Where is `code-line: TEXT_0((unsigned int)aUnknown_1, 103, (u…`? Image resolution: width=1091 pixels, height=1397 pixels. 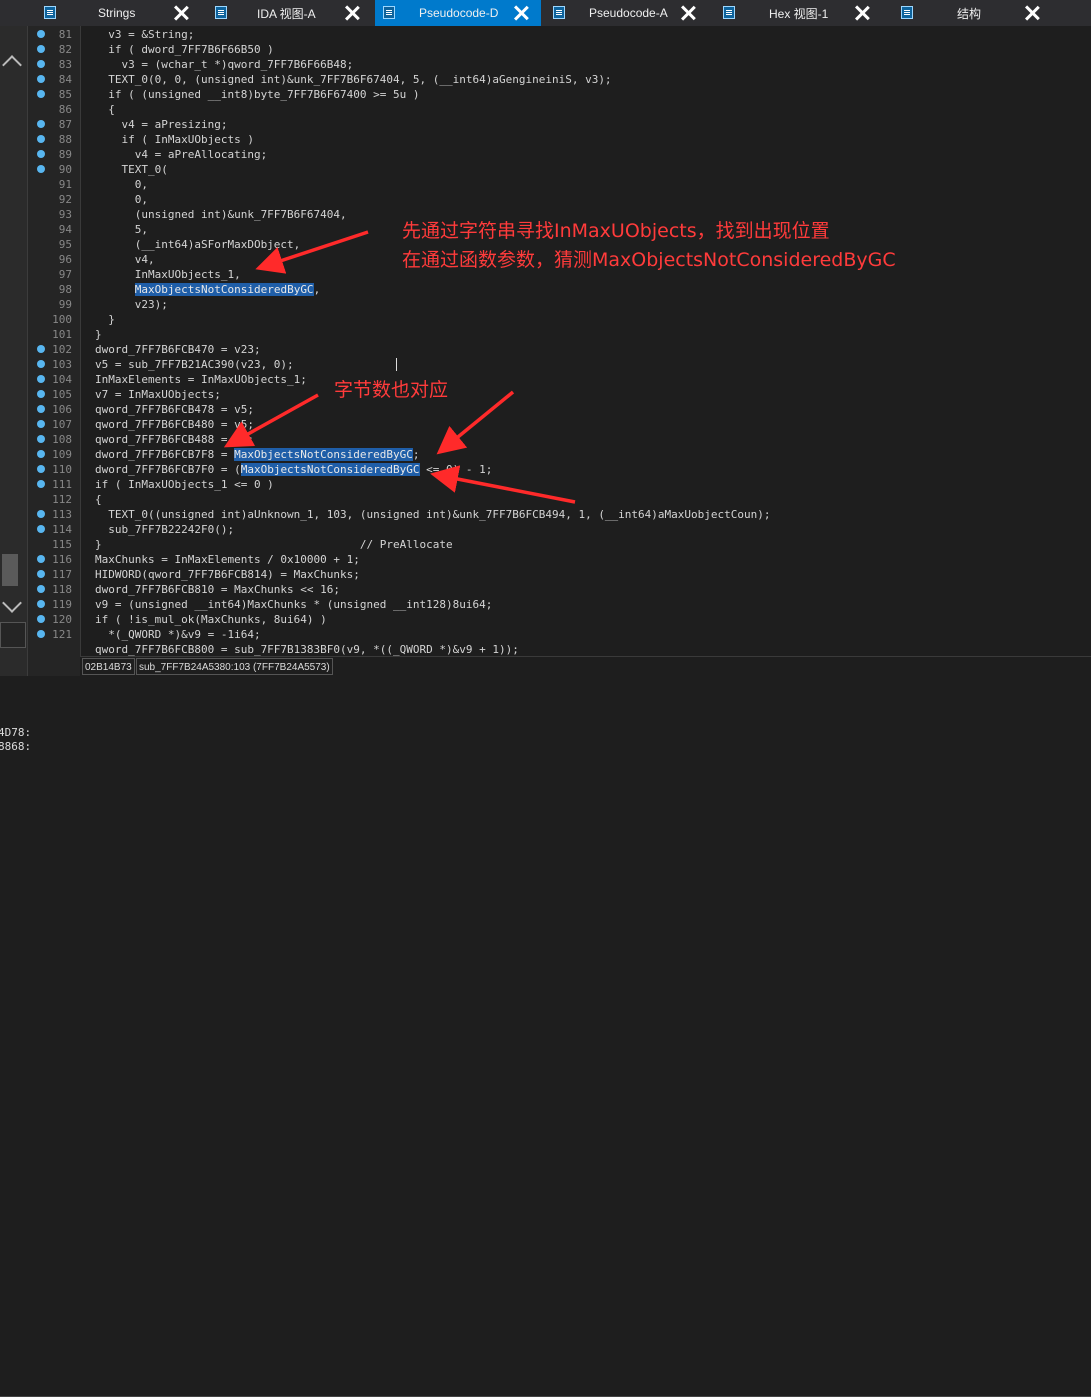
code-line: TEXT_0((unsigned int)aUnknown_1, 103, (u… is located at coordinates (586, 514).